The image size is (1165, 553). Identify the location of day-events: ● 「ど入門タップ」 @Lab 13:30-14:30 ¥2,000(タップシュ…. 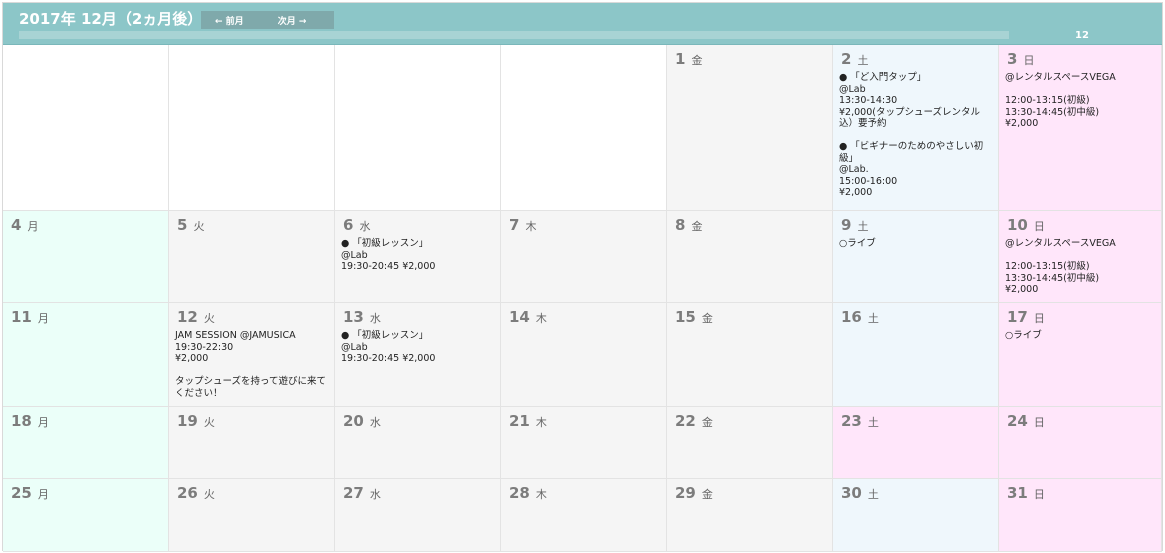
(911, 135).